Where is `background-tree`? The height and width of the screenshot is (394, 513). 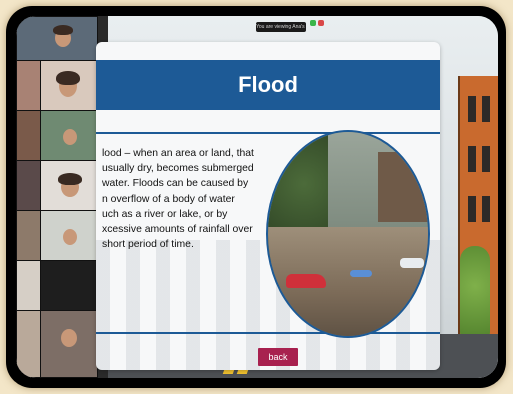
background-tree is located at coordinates (475, 296).